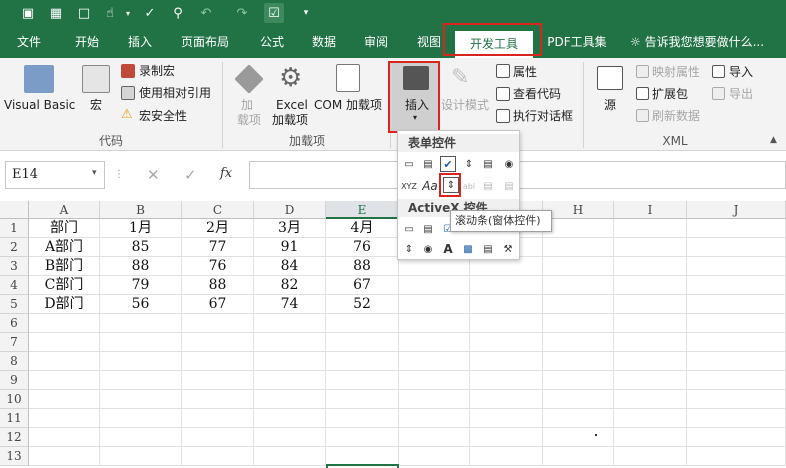  What do you see at coordinates (468, 249) in the screenshot?
I see `activex-image-icon: ▩` at bounding box center [468, 249].